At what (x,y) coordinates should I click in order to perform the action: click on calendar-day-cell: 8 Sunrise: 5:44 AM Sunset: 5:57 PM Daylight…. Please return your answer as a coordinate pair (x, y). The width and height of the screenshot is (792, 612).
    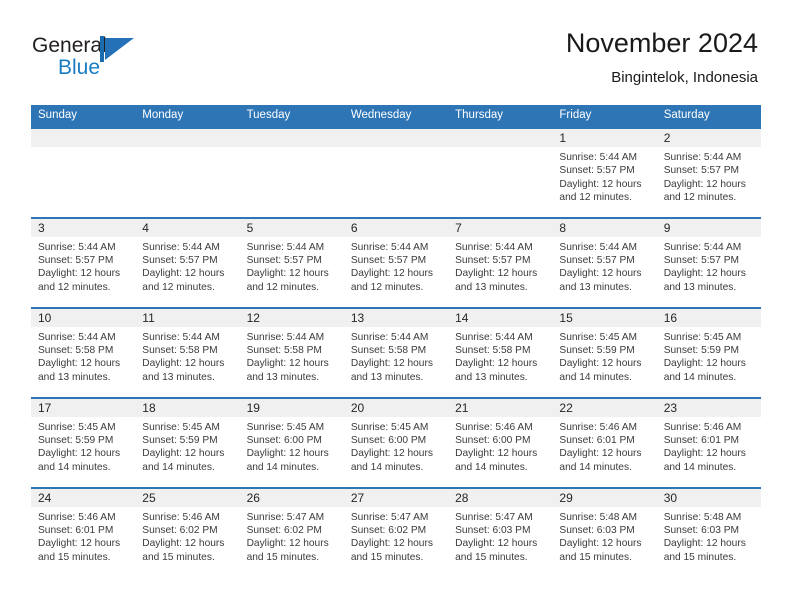
    Looking at the image, I should click on (604, 262).